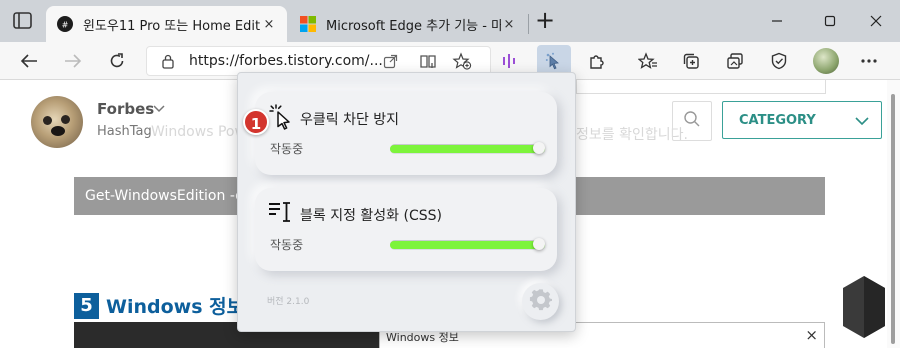  I want to click on tab-title: 윈도우11 Pro 또는 Home Edition, so click(172, 26).